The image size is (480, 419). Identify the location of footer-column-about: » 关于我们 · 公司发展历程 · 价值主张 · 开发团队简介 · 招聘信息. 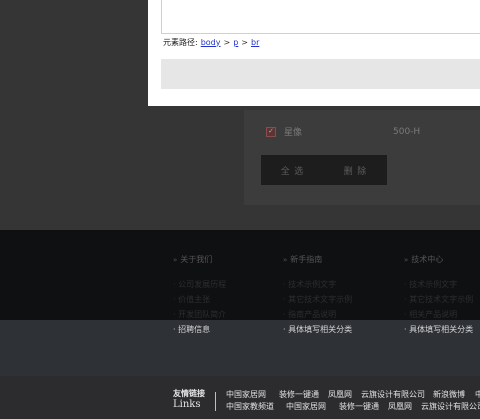
(199, 295).